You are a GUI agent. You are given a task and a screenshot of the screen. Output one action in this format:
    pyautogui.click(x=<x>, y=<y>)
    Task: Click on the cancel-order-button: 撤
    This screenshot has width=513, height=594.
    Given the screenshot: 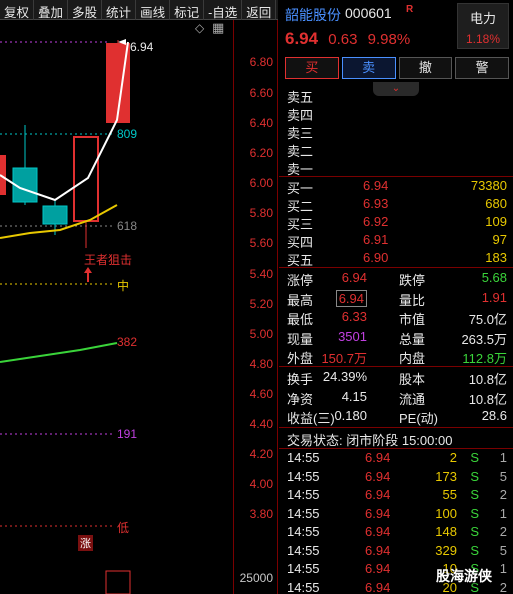 What is the action you would take?
    pyautogui.click(x=425, y=68)
    